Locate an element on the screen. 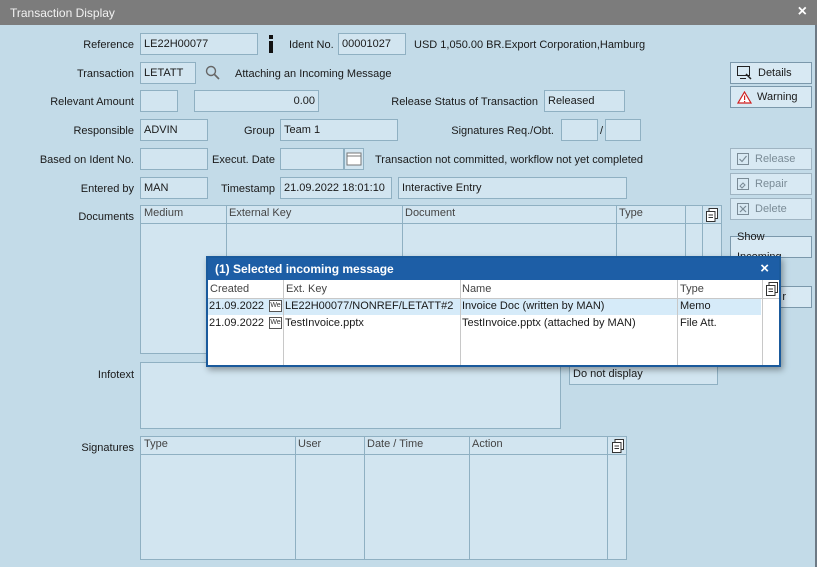 The height and width of the screenshot is (567, 817). dialog-title: (1) Selected incoming message is located at coordinates (304, 269).